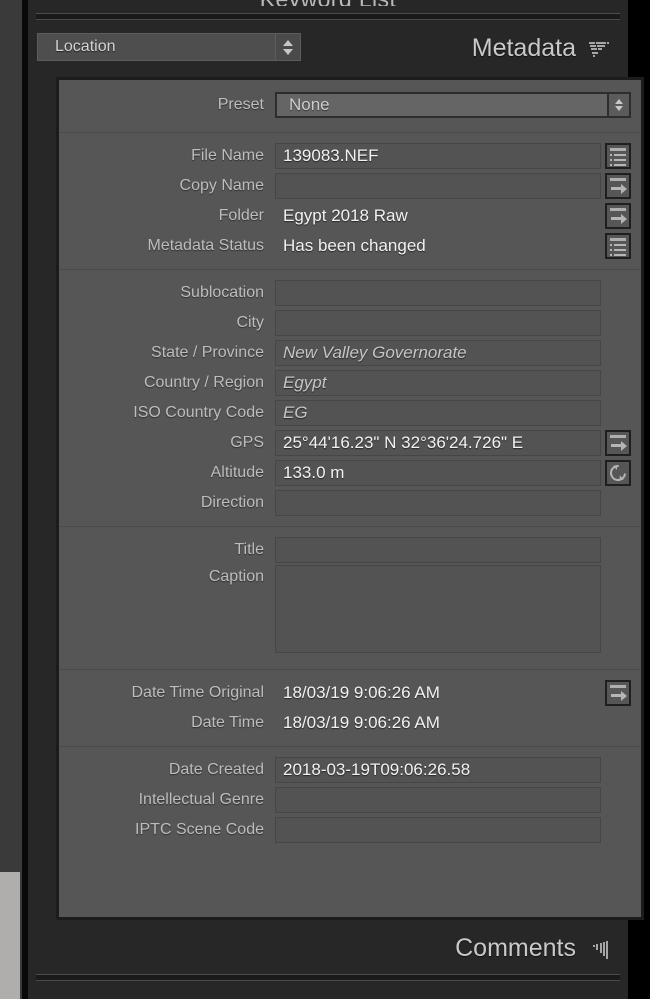 The image size is (650, 999). I want to click on metadata-set-select: Location, so click(169, 47).